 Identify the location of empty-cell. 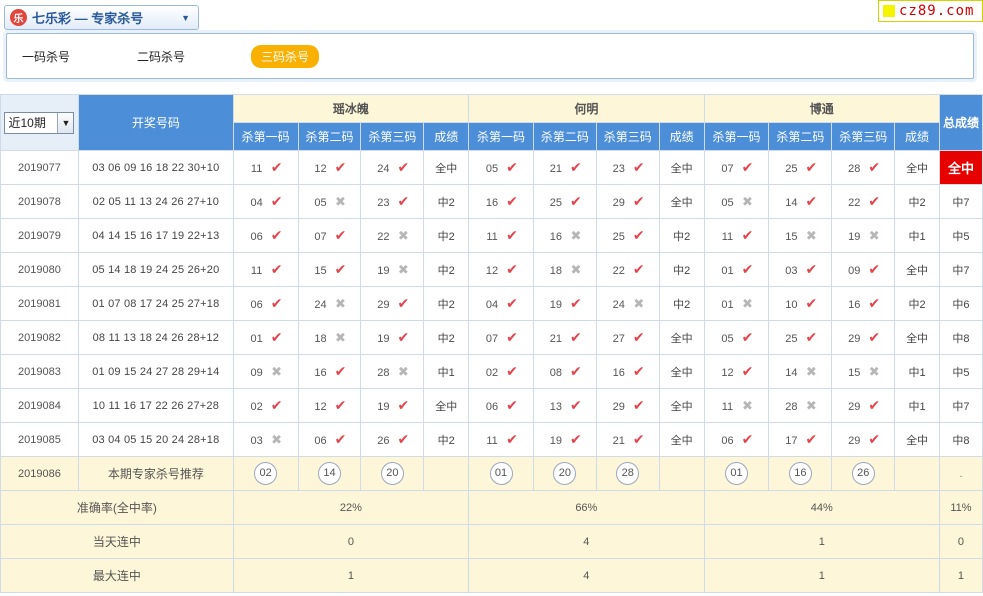
(681, 473).